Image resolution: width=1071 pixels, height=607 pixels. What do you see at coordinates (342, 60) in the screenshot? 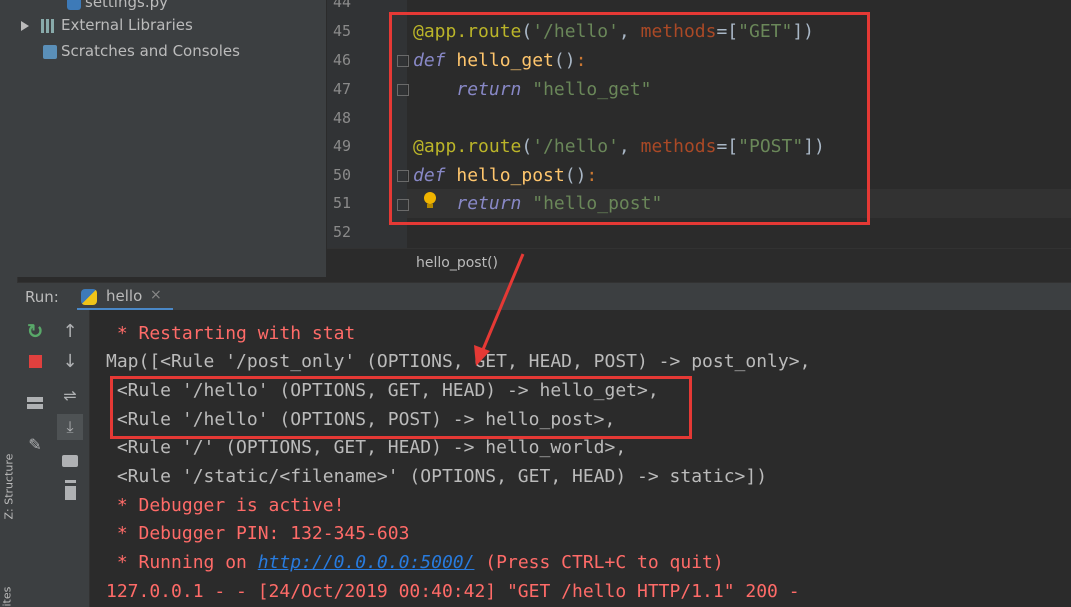
I see `line-number: 46` at bounding box center [342, 60].